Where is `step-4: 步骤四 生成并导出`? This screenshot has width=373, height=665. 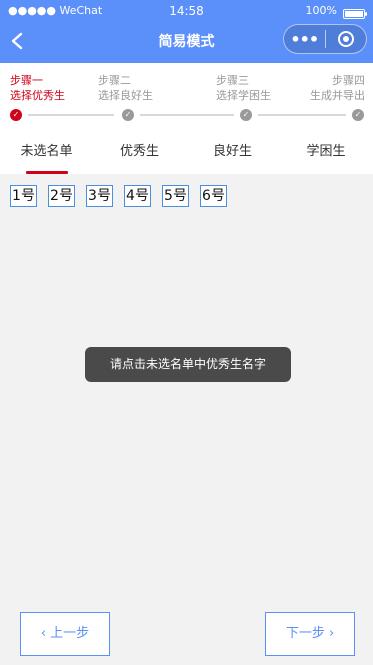 step-4: 步骤四 生成并导出 is located at coordinates (337, 88).